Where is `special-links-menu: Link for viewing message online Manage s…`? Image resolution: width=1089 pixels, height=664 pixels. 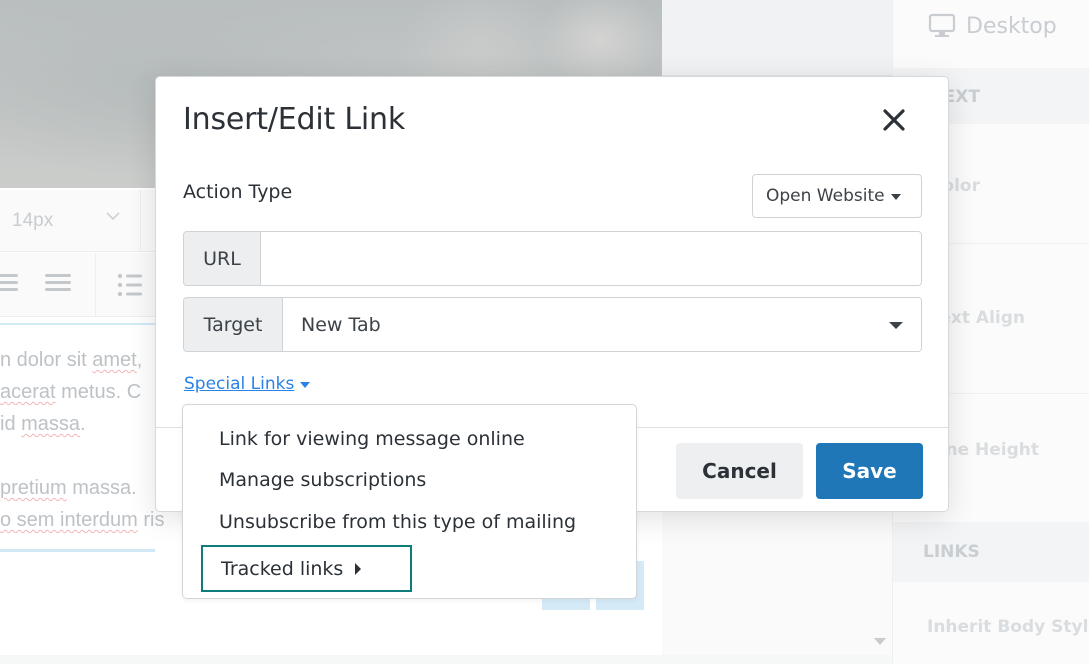
special-links-menu: Link for viewing message online Manage s… is located at coordinates (409, 501).